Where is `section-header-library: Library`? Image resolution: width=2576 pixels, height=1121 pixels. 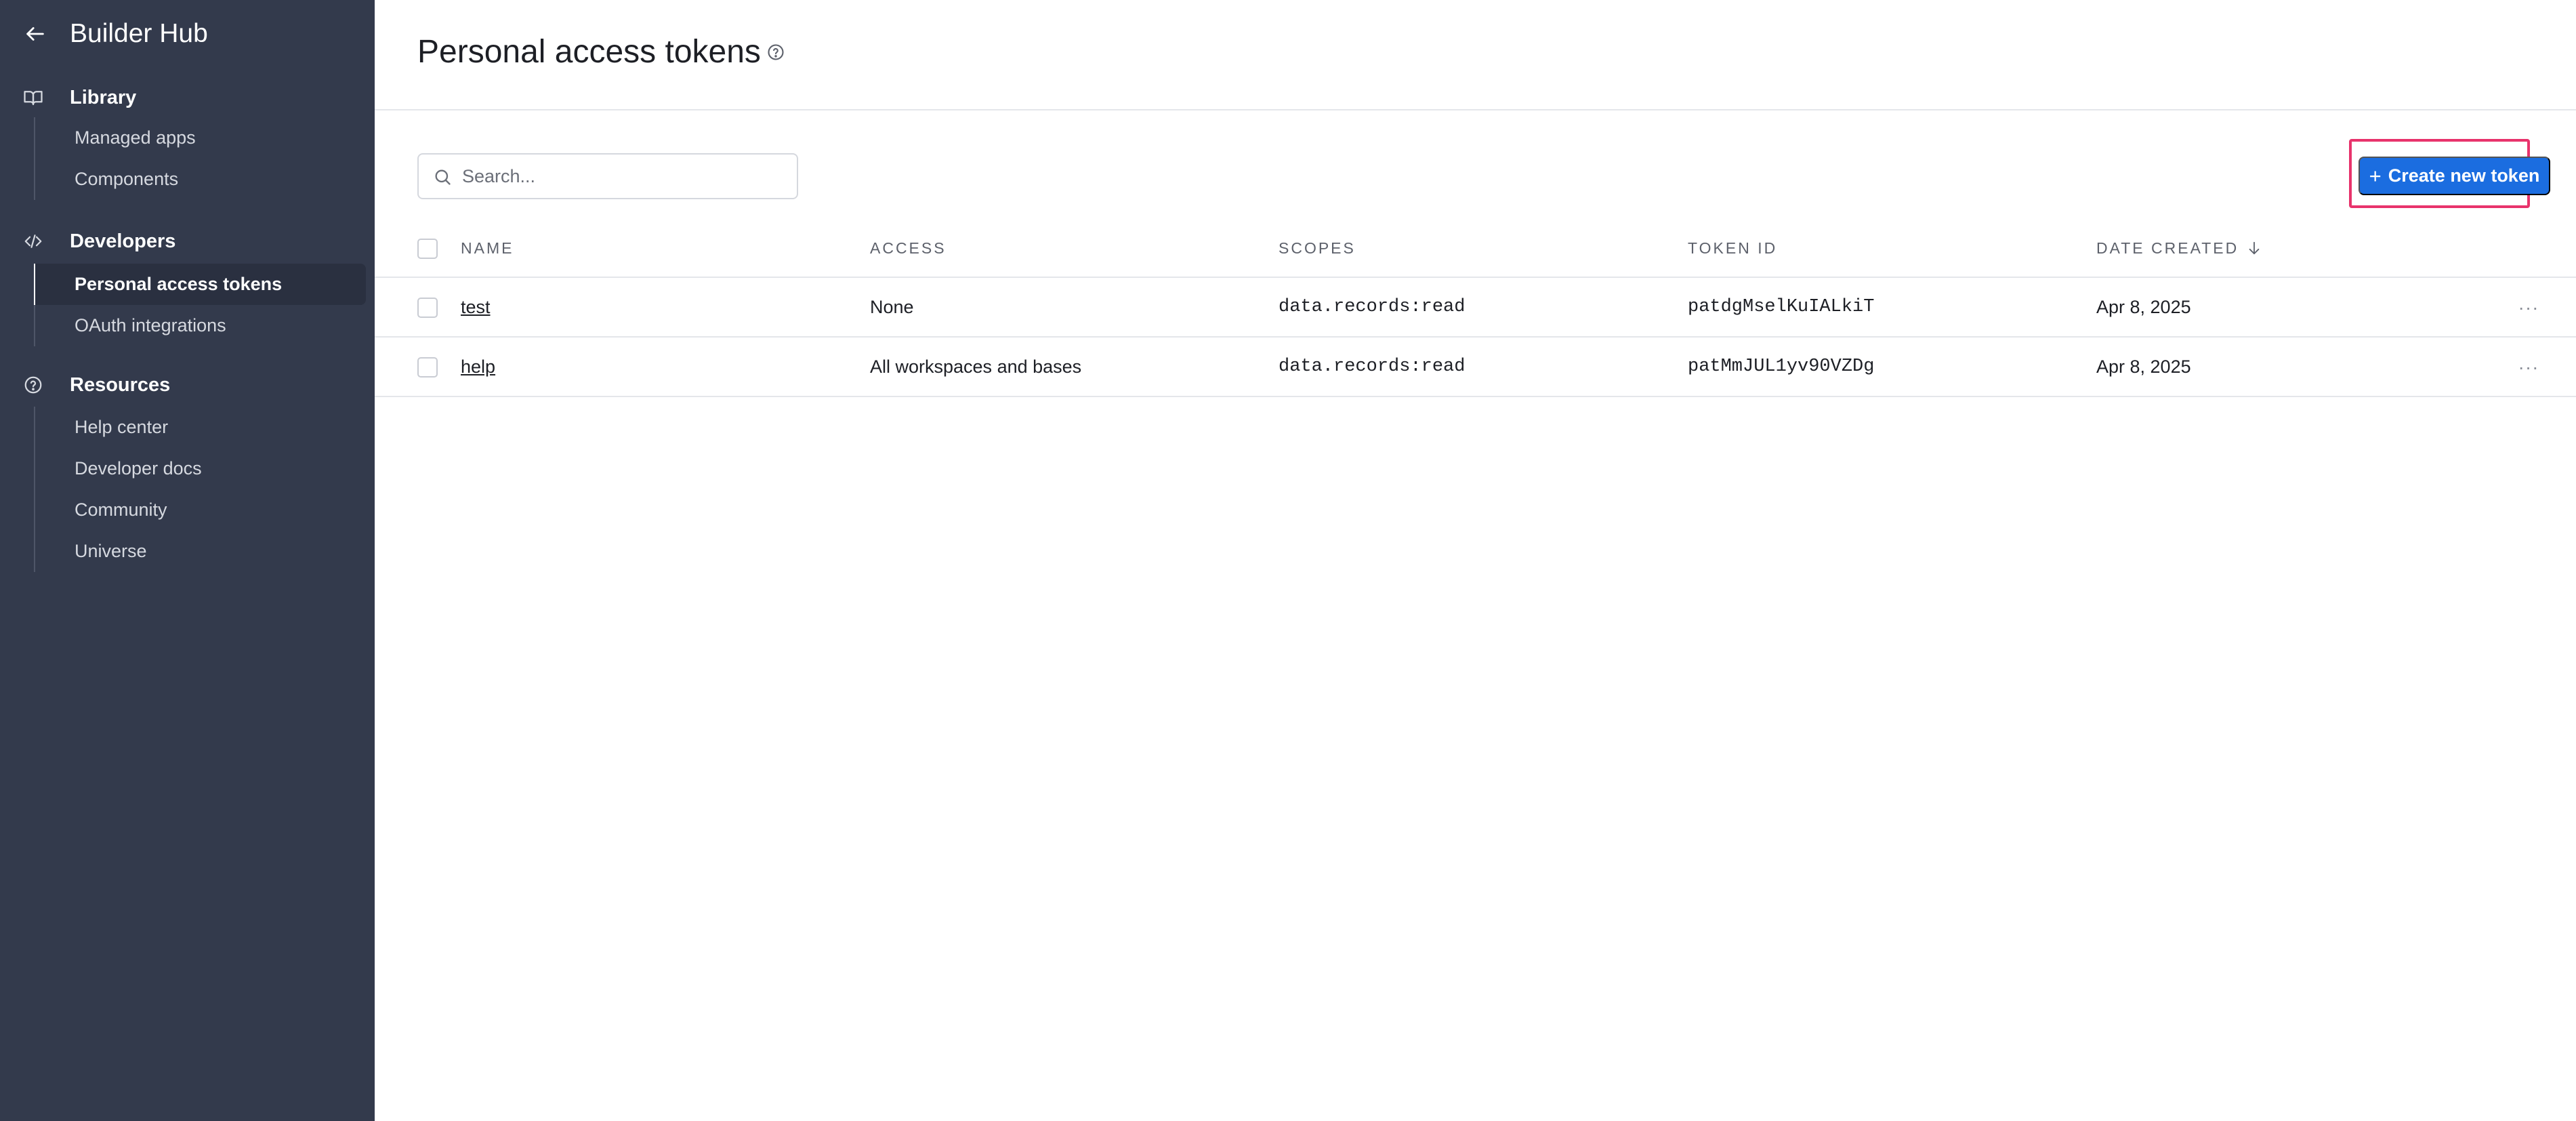 section-header-library: Library is located at coordinates (187, 97).